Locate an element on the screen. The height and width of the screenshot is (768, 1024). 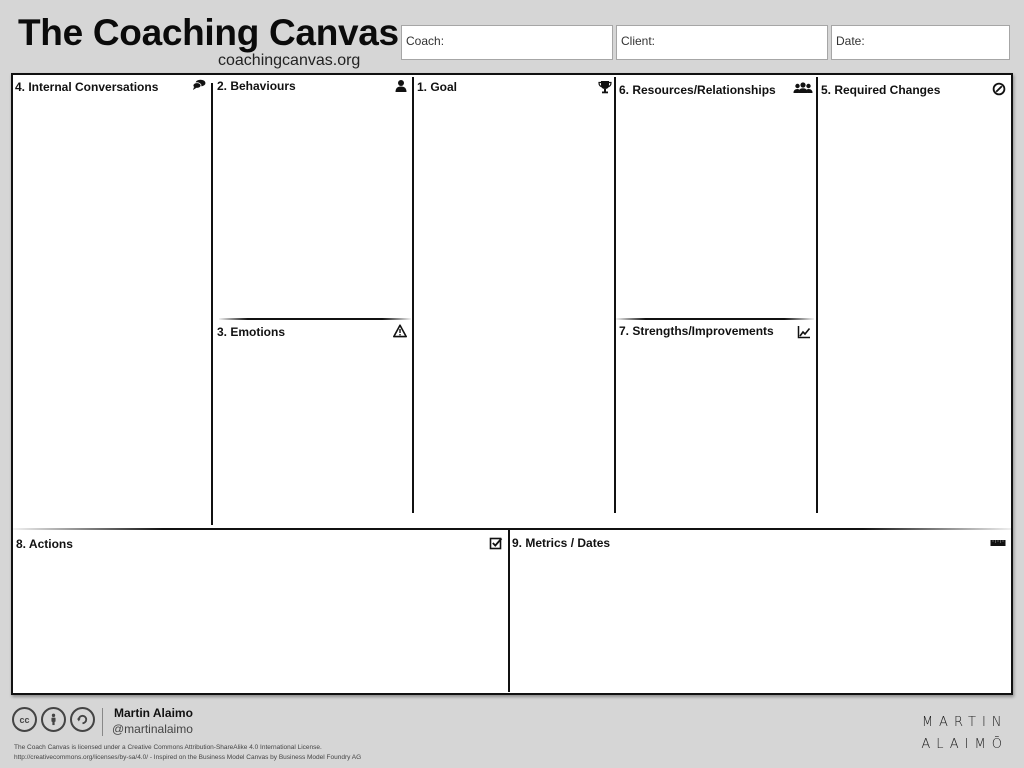
website-link: coachingcanvas.org is located at coordinates (289, 61).